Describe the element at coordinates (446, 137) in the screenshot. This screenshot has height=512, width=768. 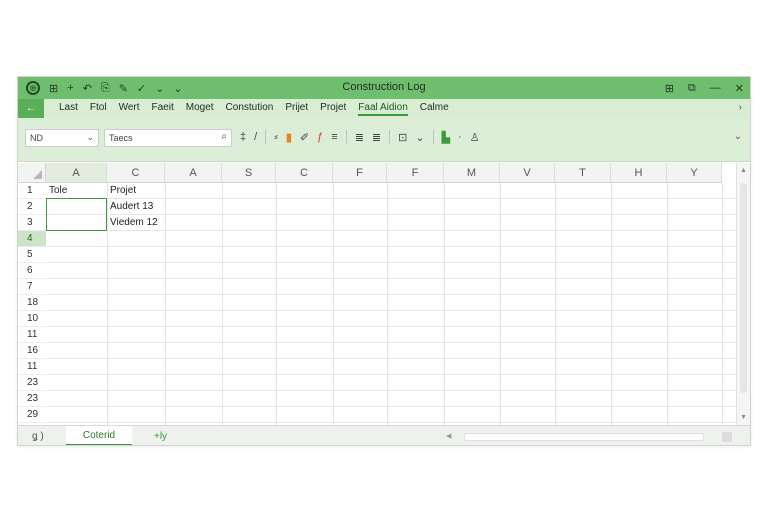
I see `chart-icon: ▙` at that location.